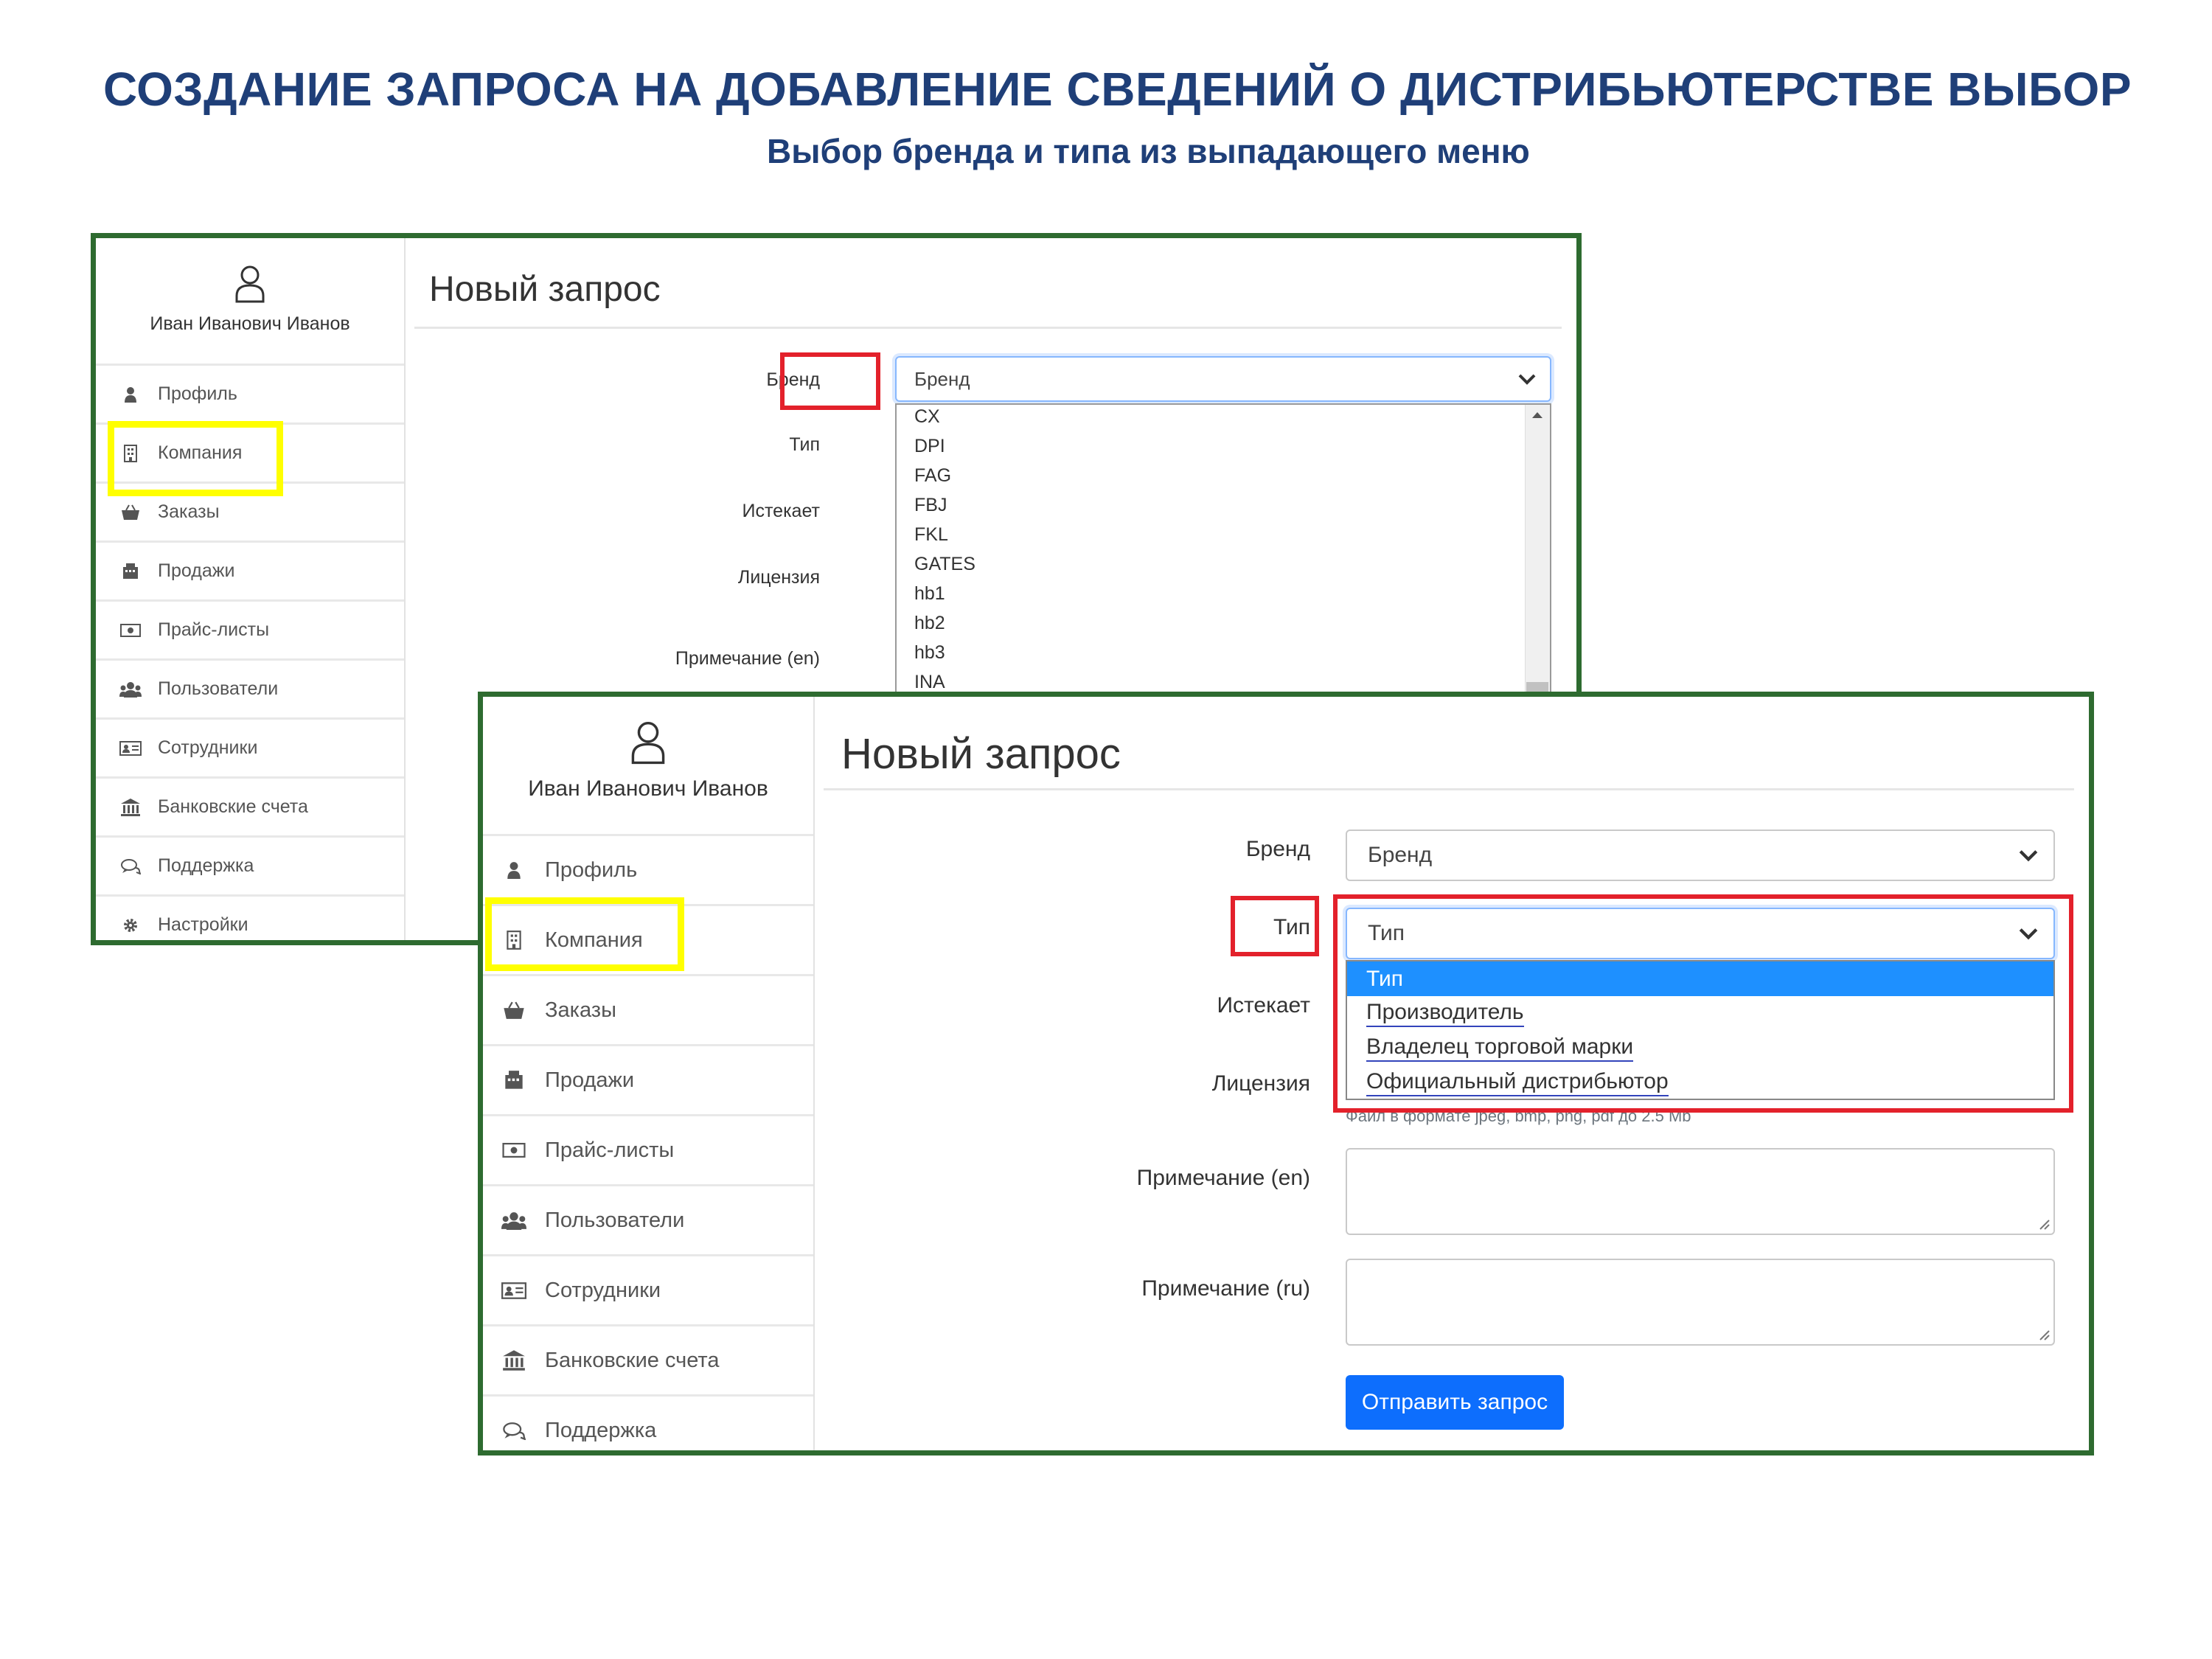  Describe the element at coordinates (830, 381) in the screenshot. I see `brand-highlight` at that location.